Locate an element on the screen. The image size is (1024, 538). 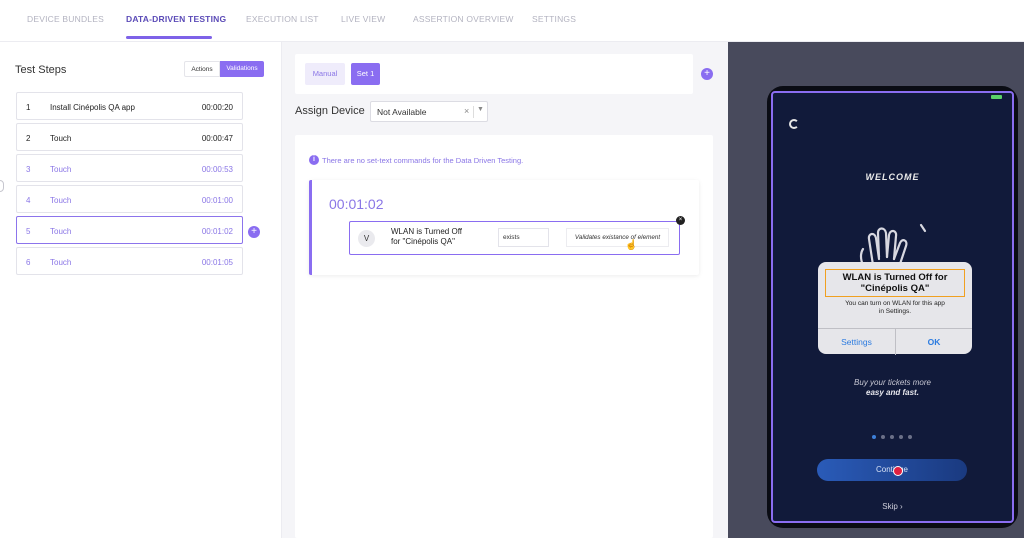
assign-device-label: Assign Device is located at coordinates (330, 111).